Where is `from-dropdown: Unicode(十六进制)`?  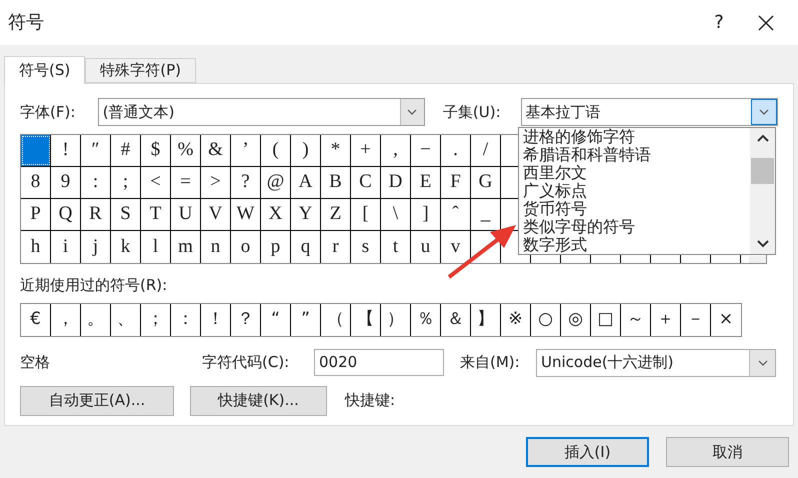 from-dropdown: Unicode(十六进制) is located at coordinates (656, 362).